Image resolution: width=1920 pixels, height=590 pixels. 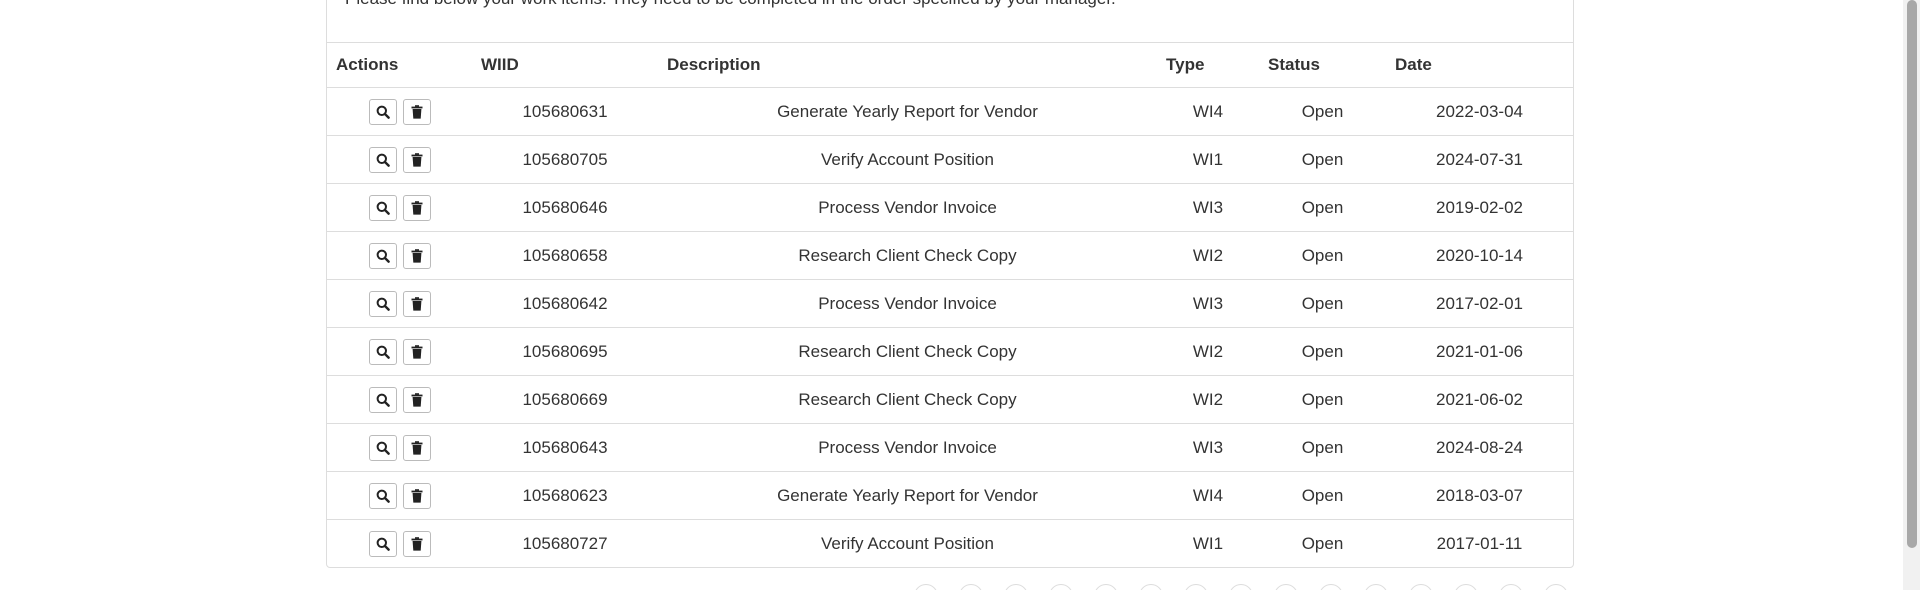 I want to click on wiid-cell: 105680669, so click(x=565, y=399).